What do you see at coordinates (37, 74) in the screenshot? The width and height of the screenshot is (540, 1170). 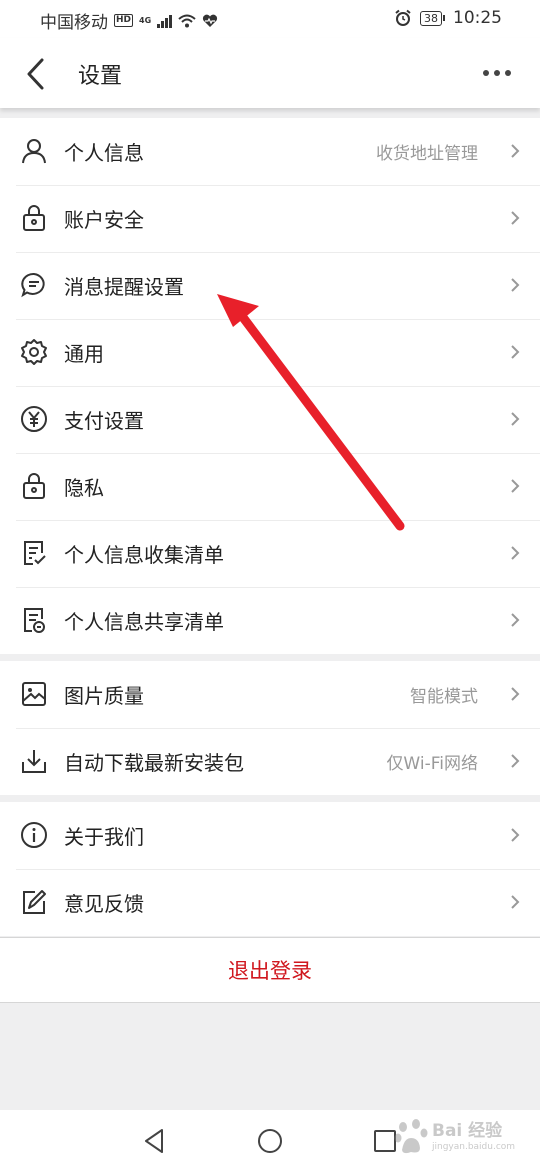 I see `chevron-left-icon` at bounding box center [37, 74].